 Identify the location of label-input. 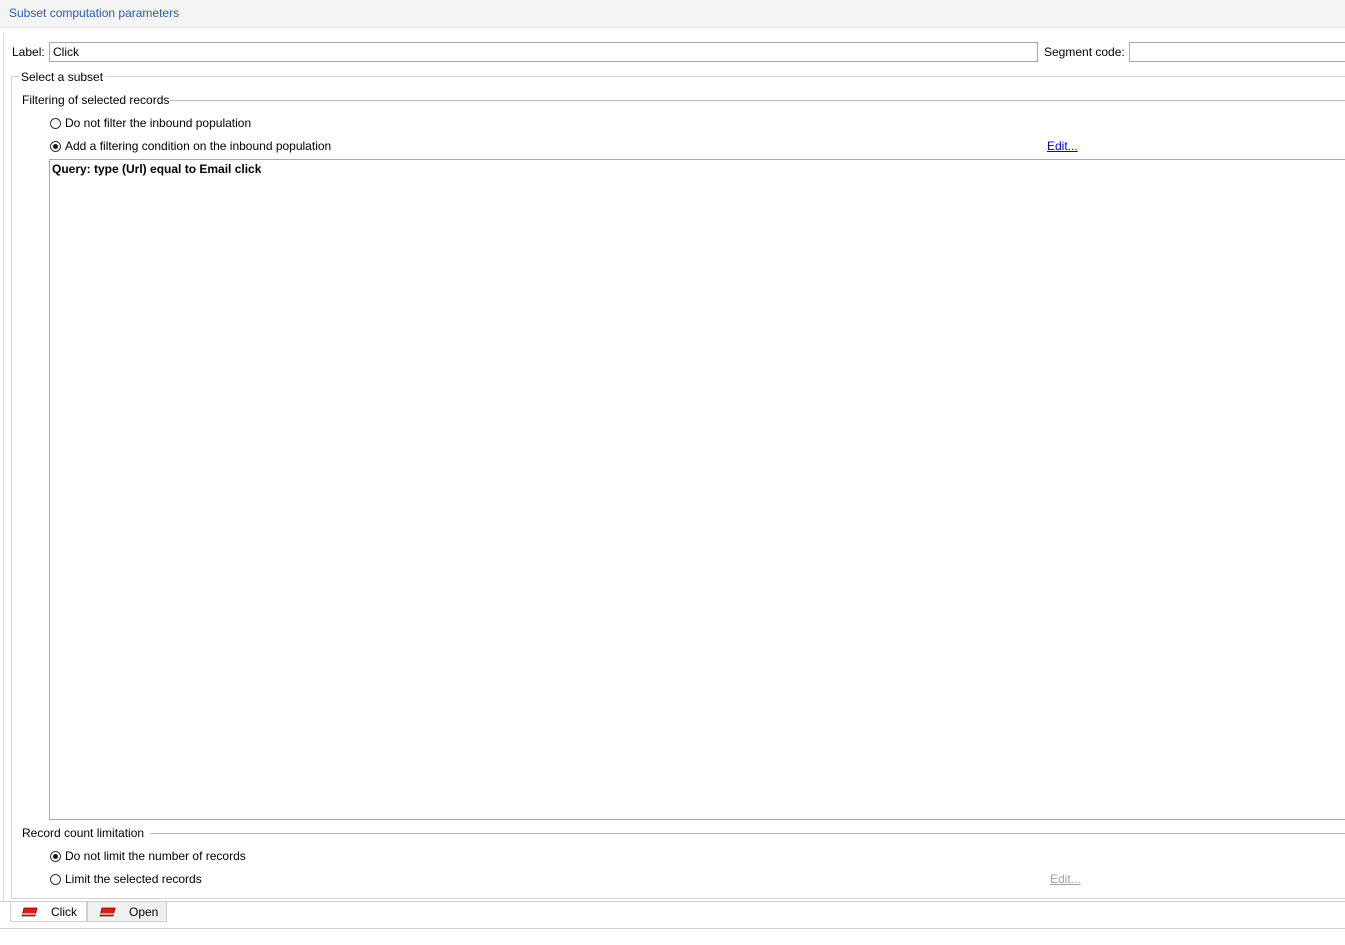
(543, 52).